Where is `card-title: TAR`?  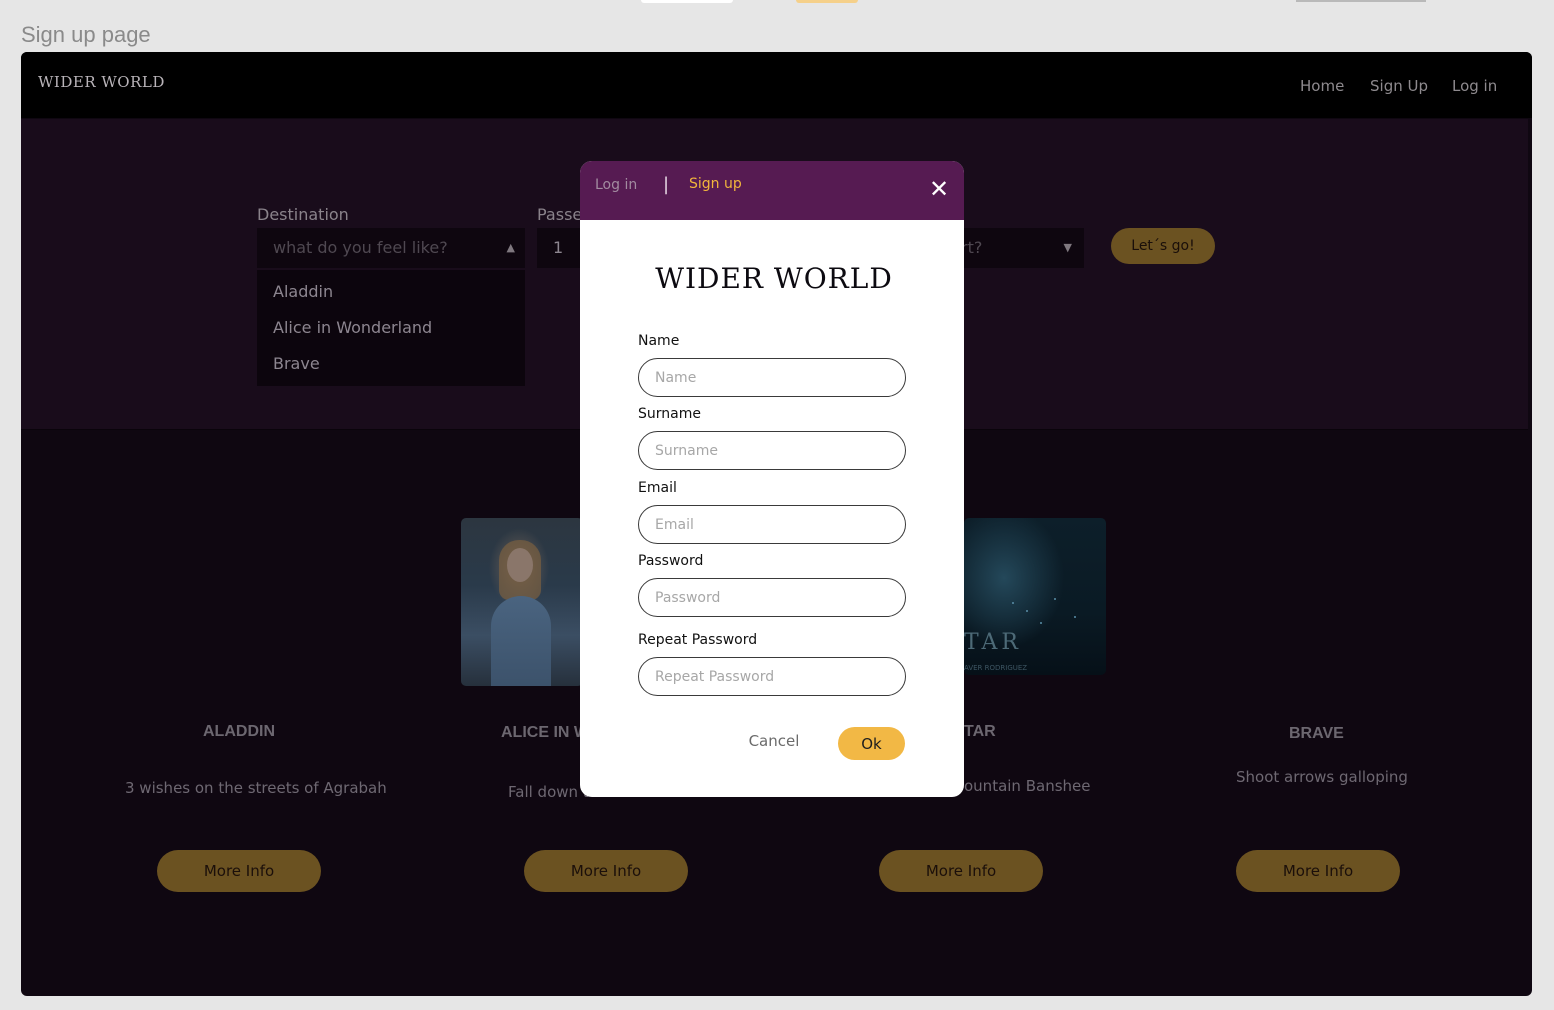
card-title: TAR is located at coordinates (980, 731).